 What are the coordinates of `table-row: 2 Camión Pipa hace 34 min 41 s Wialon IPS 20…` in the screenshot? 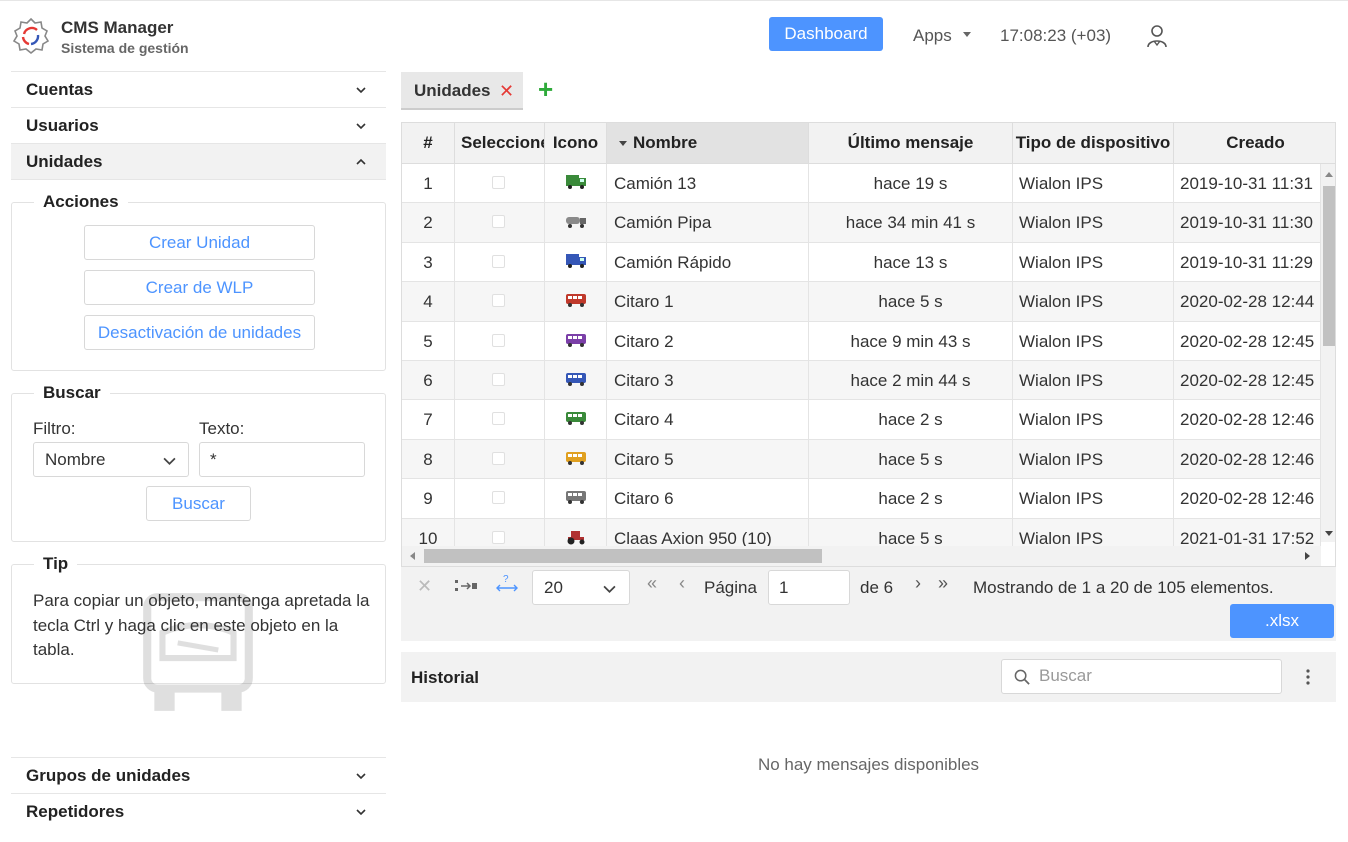 It's located at (861, 223).